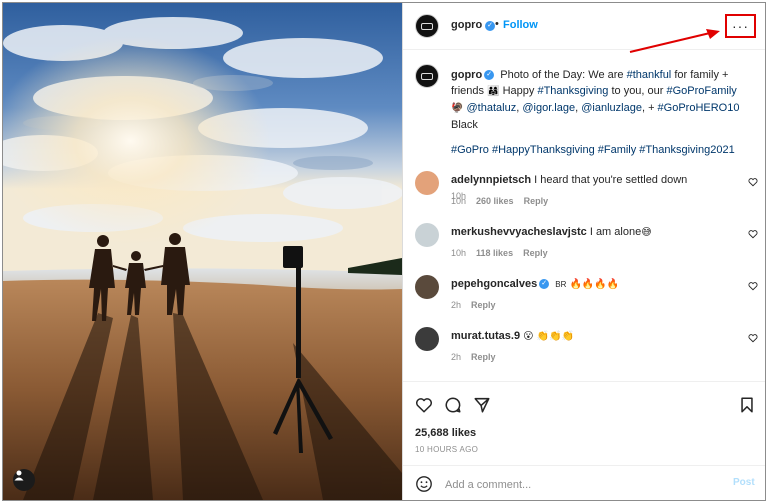 Image resolution: width=768 pixels, height=503 pixels. I want to click on share-icon, so click(482, 405).